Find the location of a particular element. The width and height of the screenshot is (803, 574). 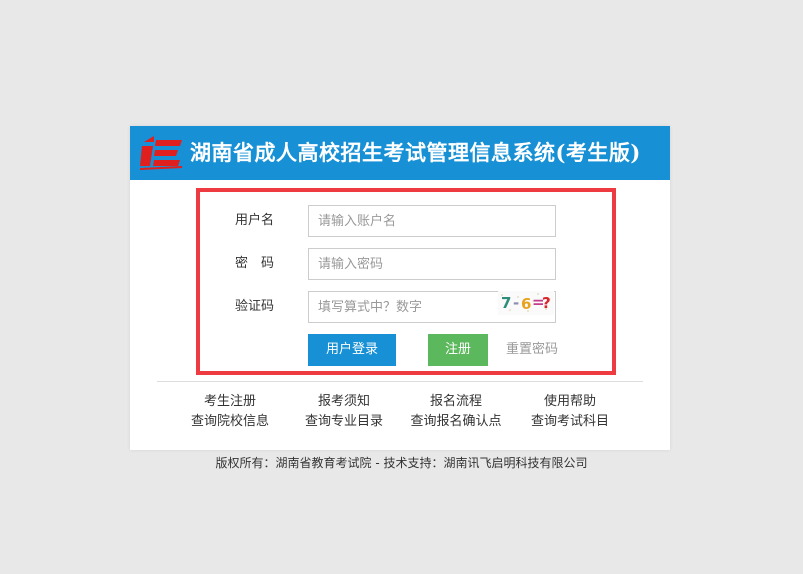

header-bar: 湖南省成人高校招生考试管理信息系统(考生版) is located at coordinates (400, 153).